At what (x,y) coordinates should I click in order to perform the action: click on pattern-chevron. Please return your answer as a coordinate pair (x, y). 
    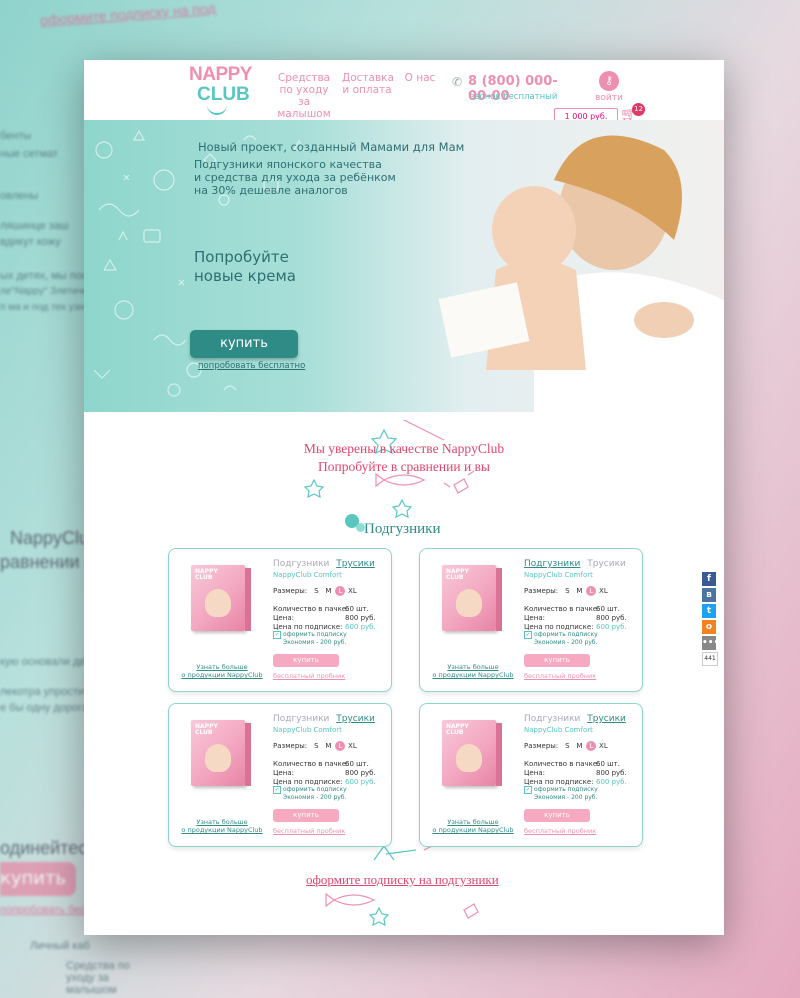
    Looking at the image, I should click on (102, 374).